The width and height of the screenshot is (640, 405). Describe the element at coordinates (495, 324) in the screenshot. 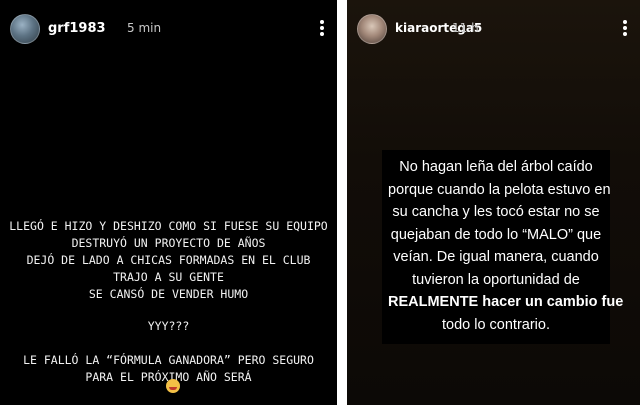

I see `story-text-line: todo lo contrario.` at that location.